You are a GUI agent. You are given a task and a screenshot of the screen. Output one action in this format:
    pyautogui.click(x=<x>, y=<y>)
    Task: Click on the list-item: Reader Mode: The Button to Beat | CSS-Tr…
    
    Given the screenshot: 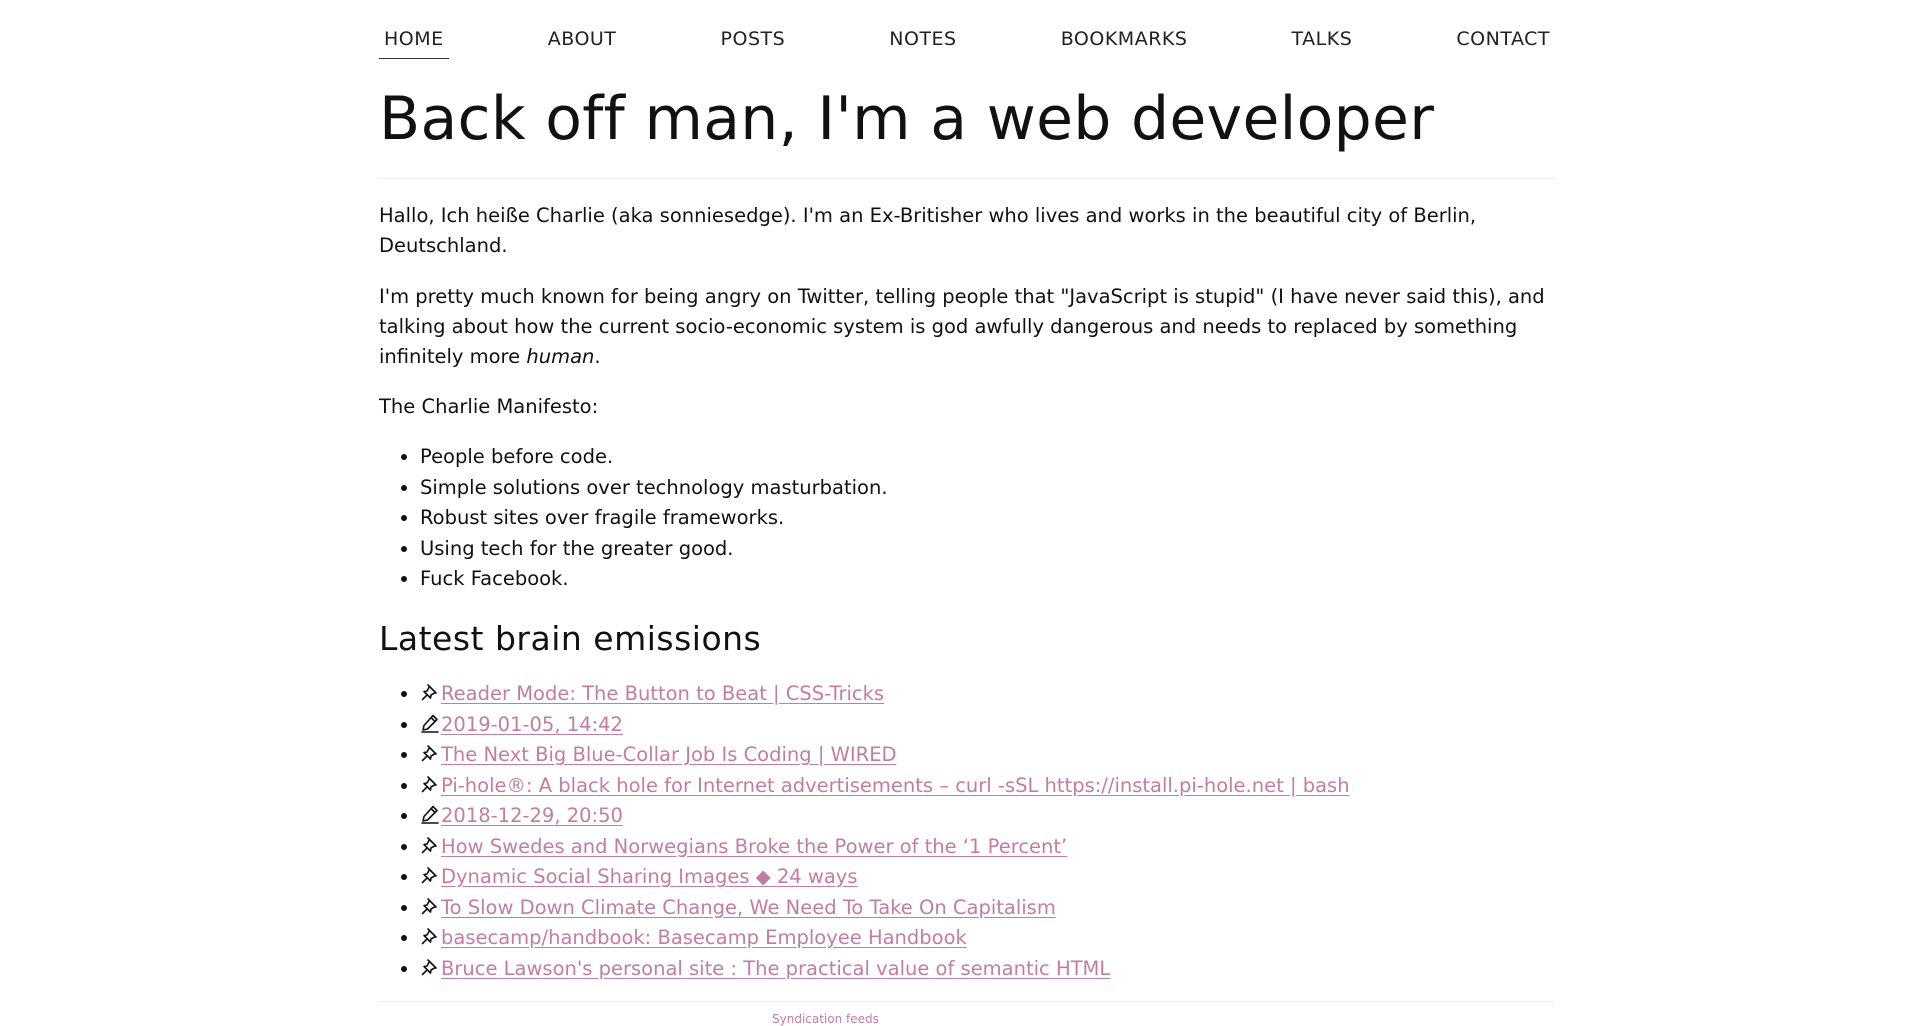 What is the action you would take?
    pyautogui.click(x=987, y=694)
    